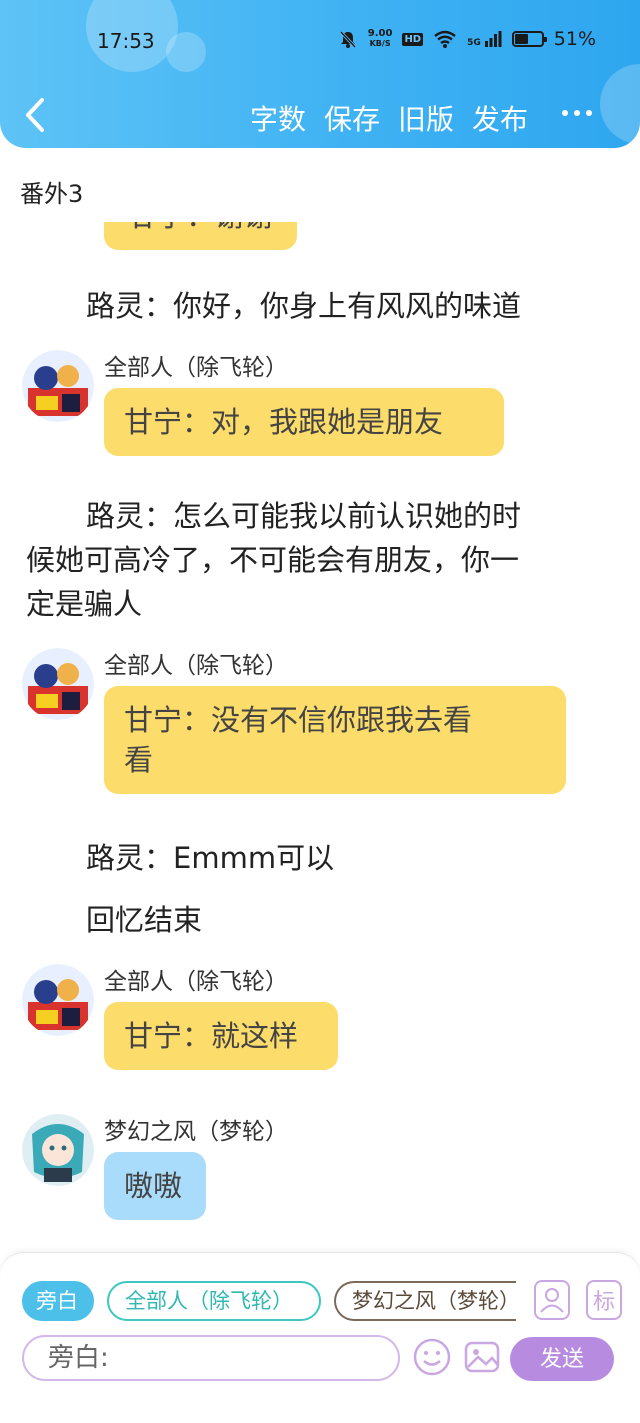  Describe the element at coordinates (389, 118) in the screenshot. I see `header-toolbar: 字数 保存 旧版 发布` at that location.